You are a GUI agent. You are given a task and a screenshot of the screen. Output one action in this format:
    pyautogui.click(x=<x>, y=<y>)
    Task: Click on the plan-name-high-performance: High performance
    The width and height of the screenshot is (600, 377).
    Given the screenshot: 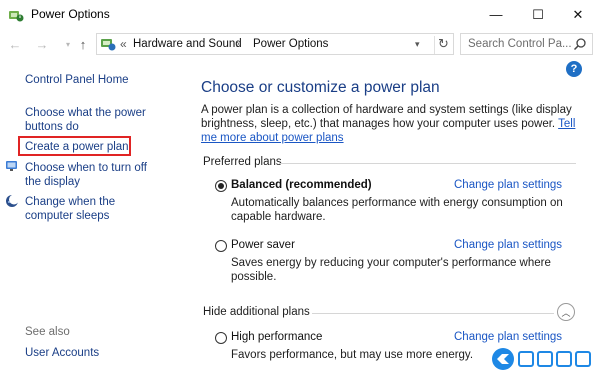 What is the action you would take?
    pyautogui.click(x=276, y=337)
    